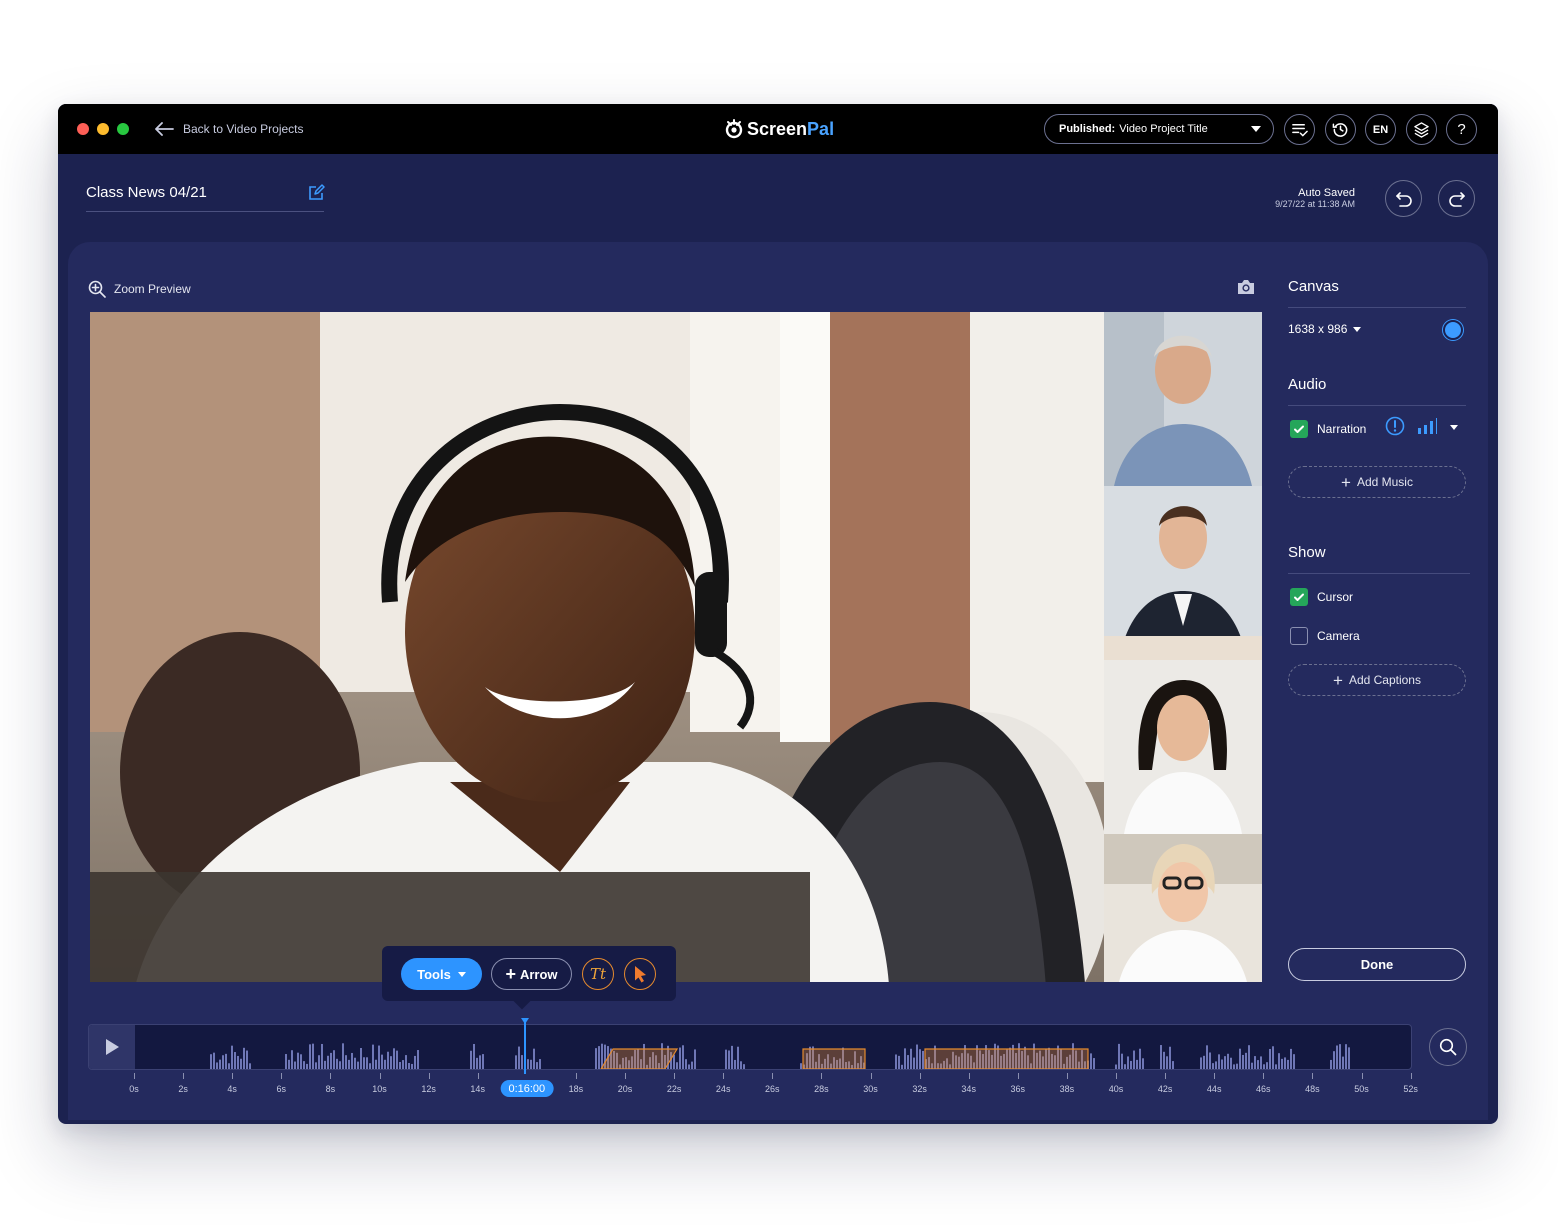 The height and width of the screenshot is (1226, 1558). I want to click on plus-icon: +, so click(1346, 482).